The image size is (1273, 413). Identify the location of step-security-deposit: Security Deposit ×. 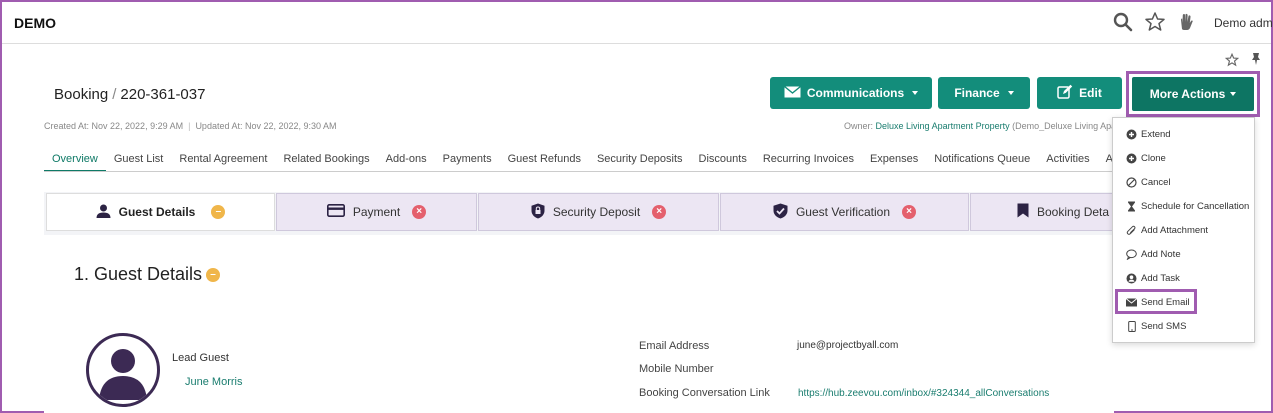
(598, 212).